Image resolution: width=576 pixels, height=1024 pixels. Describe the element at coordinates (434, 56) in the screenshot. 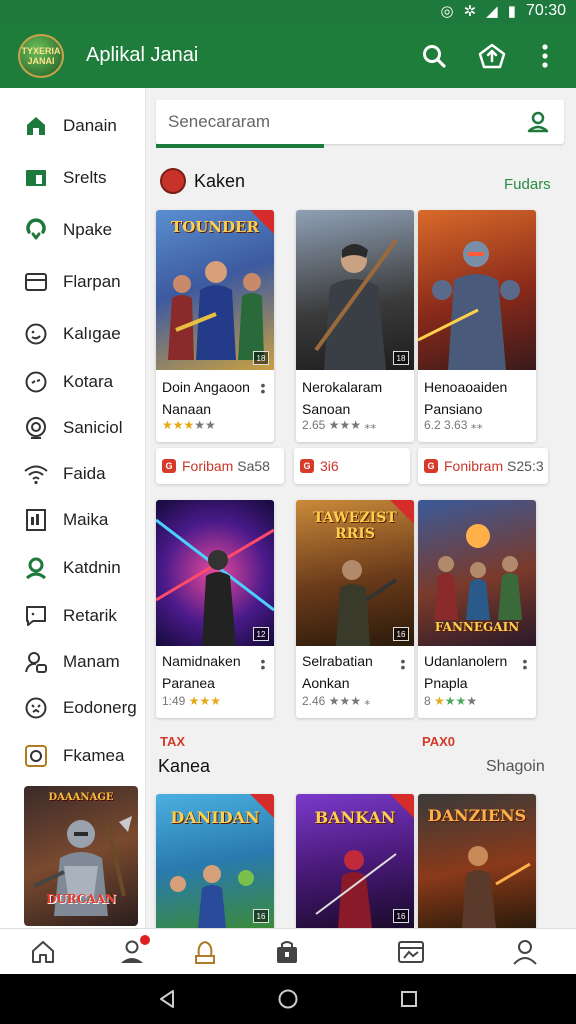

I see `search-button` at that location.